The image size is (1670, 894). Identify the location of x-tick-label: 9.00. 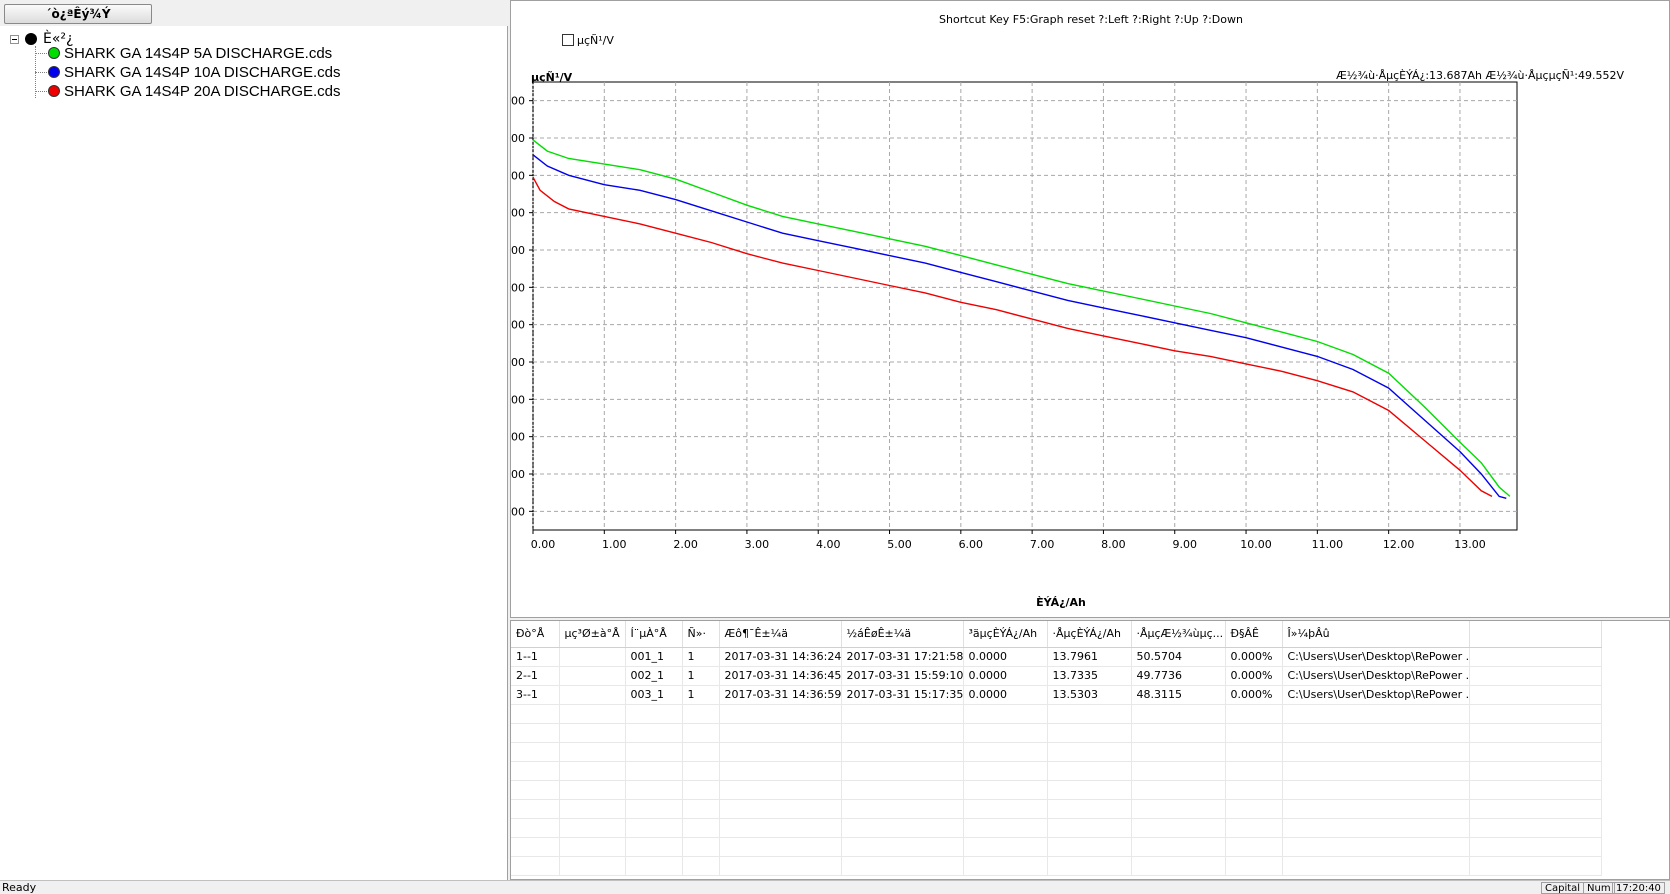
(1184, 544).